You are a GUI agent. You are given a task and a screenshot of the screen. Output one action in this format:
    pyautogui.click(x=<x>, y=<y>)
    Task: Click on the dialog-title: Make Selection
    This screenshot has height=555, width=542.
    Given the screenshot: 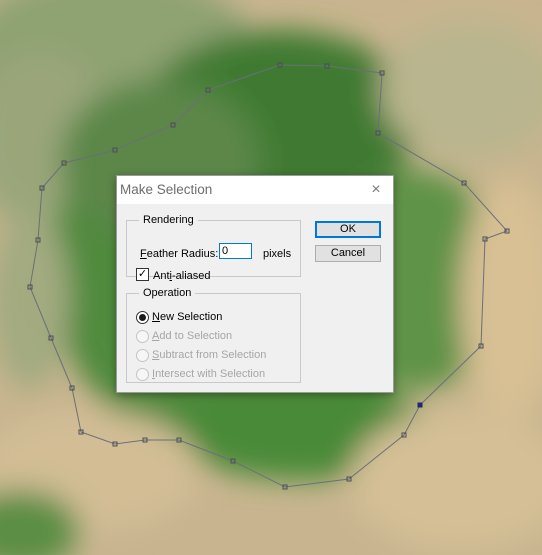 What is the action you would take?
    pyautogui.click(x=166, y=189)
    